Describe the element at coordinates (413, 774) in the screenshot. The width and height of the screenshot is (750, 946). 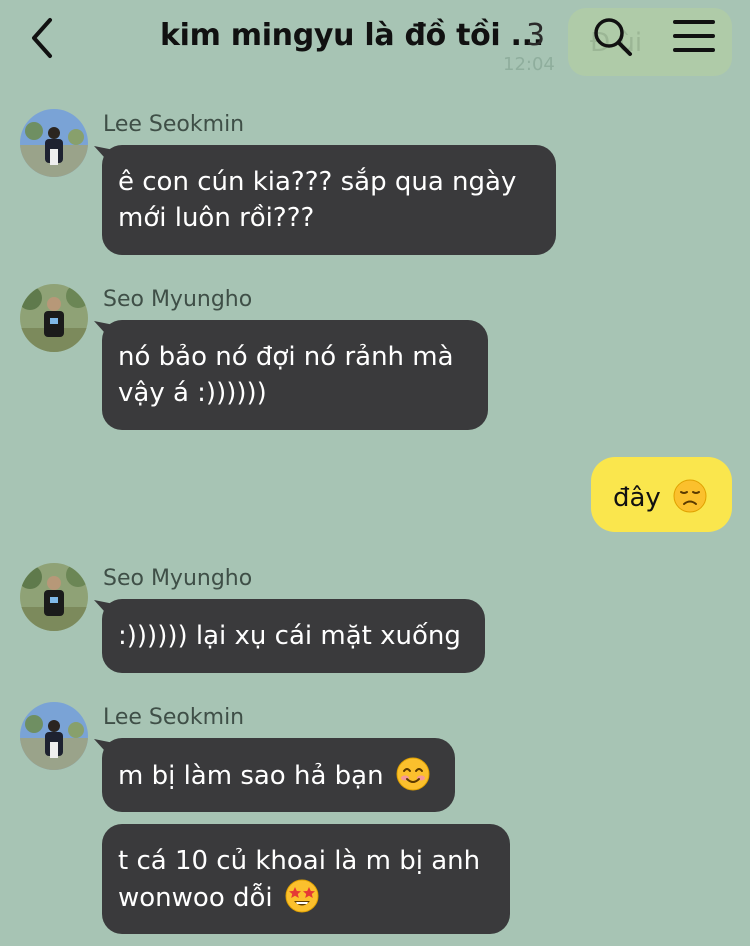
I see `smiling-face-icon` at that location.